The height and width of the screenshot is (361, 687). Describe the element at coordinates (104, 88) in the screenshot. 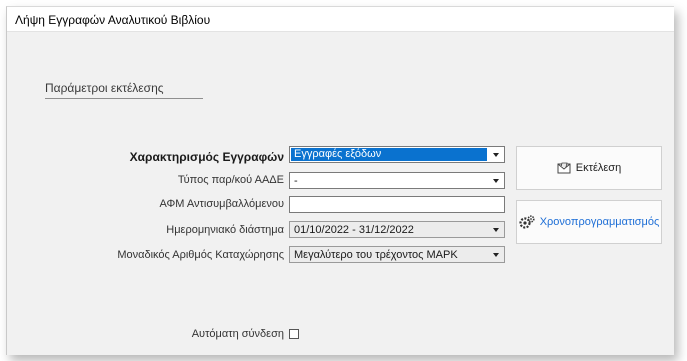

I see `section-title: Παράμετροι εκτέλεσης` at that location.